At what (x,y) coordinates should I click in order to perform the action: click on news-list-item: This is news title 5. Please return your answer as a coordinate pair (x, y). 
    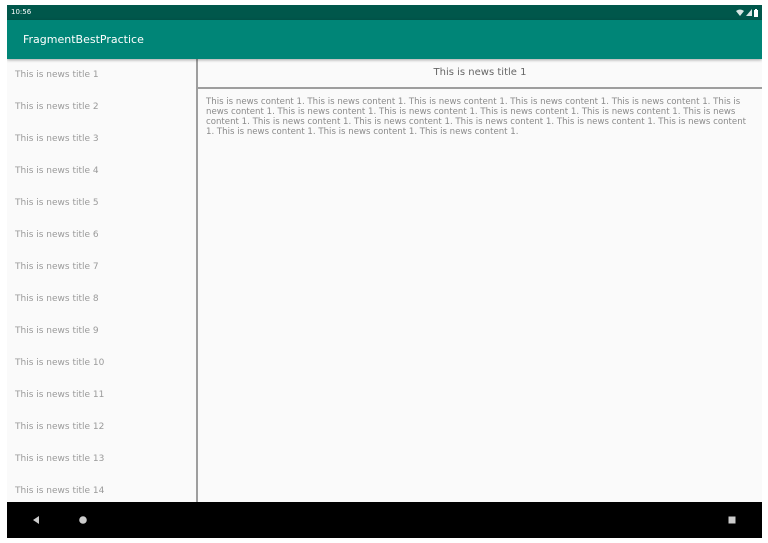
    Looking at the image, I should click on (101, 203).